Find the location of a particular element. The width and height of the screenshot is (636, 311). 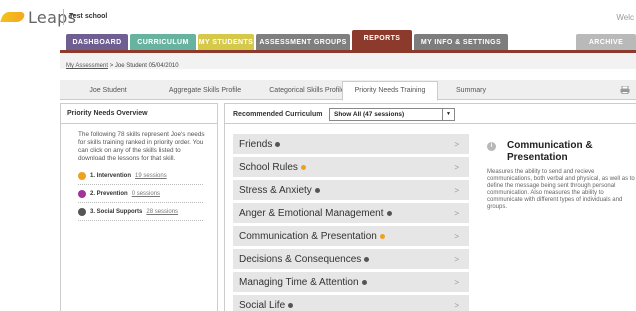

legend-label: 2. Prevention is located at coordinates (109, 193).